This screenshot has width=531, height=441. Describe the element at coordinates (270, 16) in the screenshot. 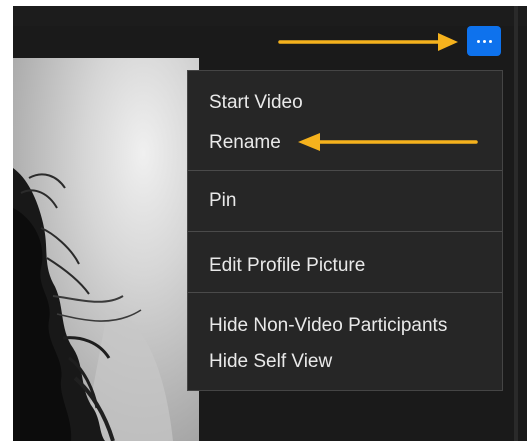

I see `video-top-bar` at that location.